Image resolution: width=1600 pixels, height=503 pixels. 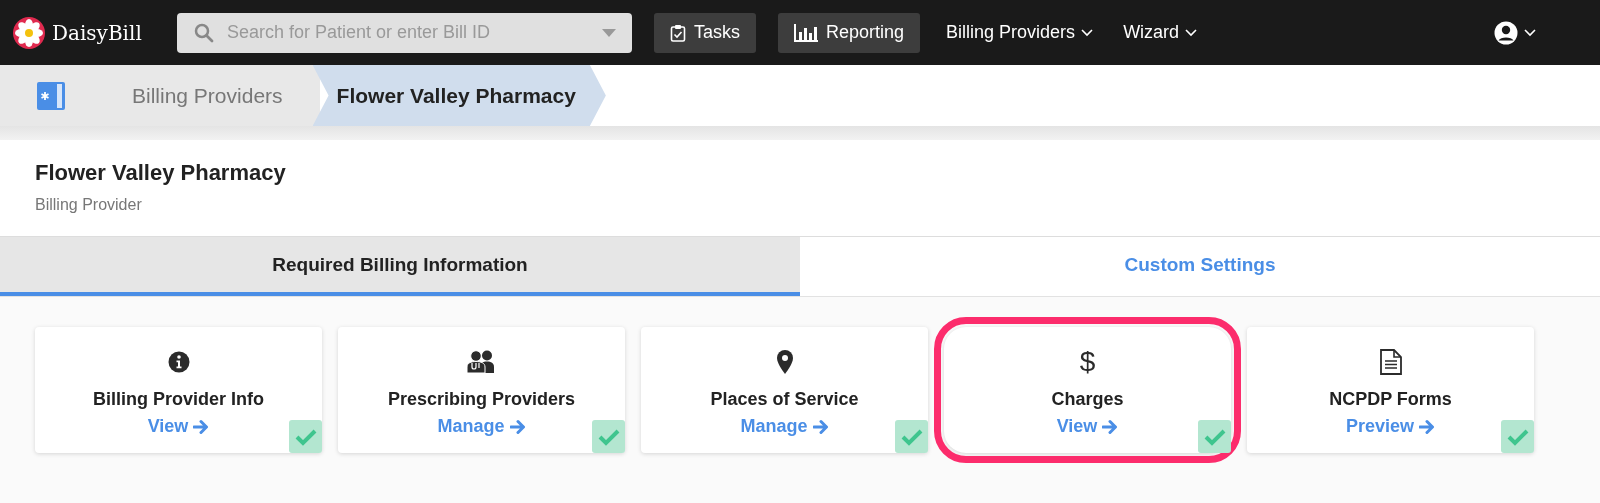 What do you see at coordinates (609, 32) in the screenshot?
I see `dropdown-caret-icon` at bounding box center [609, 32].